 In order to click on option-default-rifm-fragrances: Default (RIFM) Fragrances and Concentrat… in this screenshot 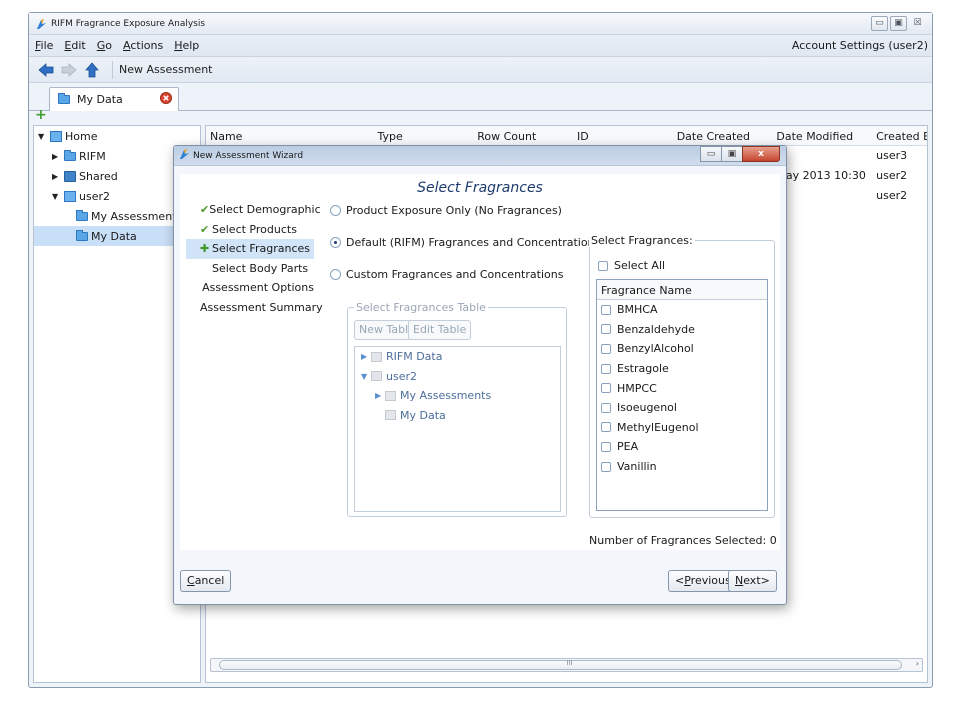, I will do `click(465, 242)`.